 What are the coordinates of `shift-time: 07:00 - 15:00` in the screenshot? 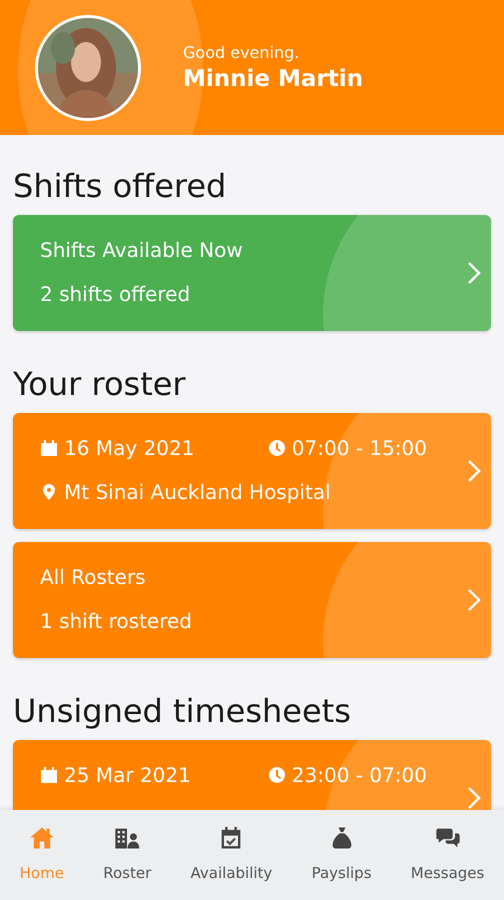 It's located at (359, 448).